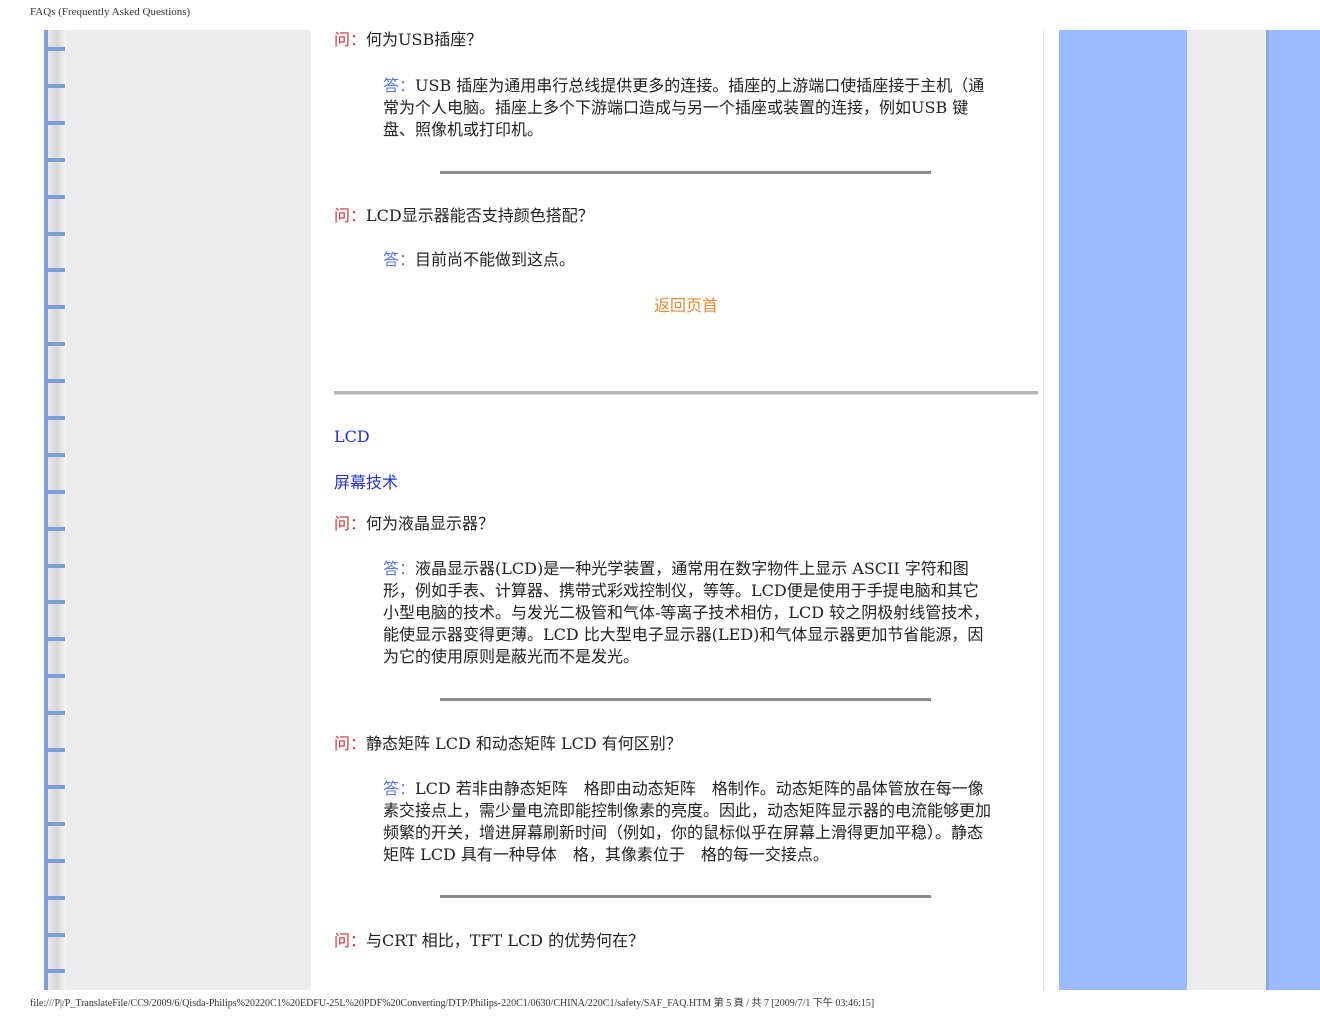  Describe the element at coordinates (495, 259) in the screenshot. I see `answer-text: 目前尚不能做到这点。` at that location.